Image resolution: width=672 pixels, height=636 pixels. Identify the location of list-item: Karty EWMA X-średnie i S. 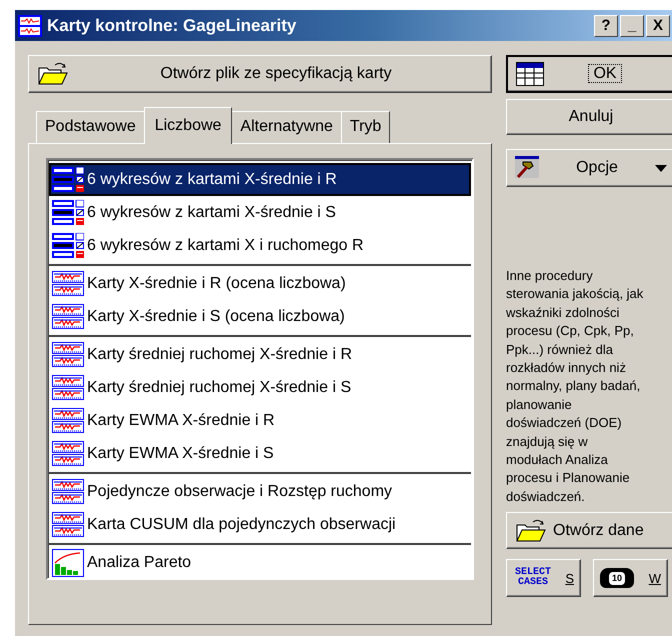
(260, 453).